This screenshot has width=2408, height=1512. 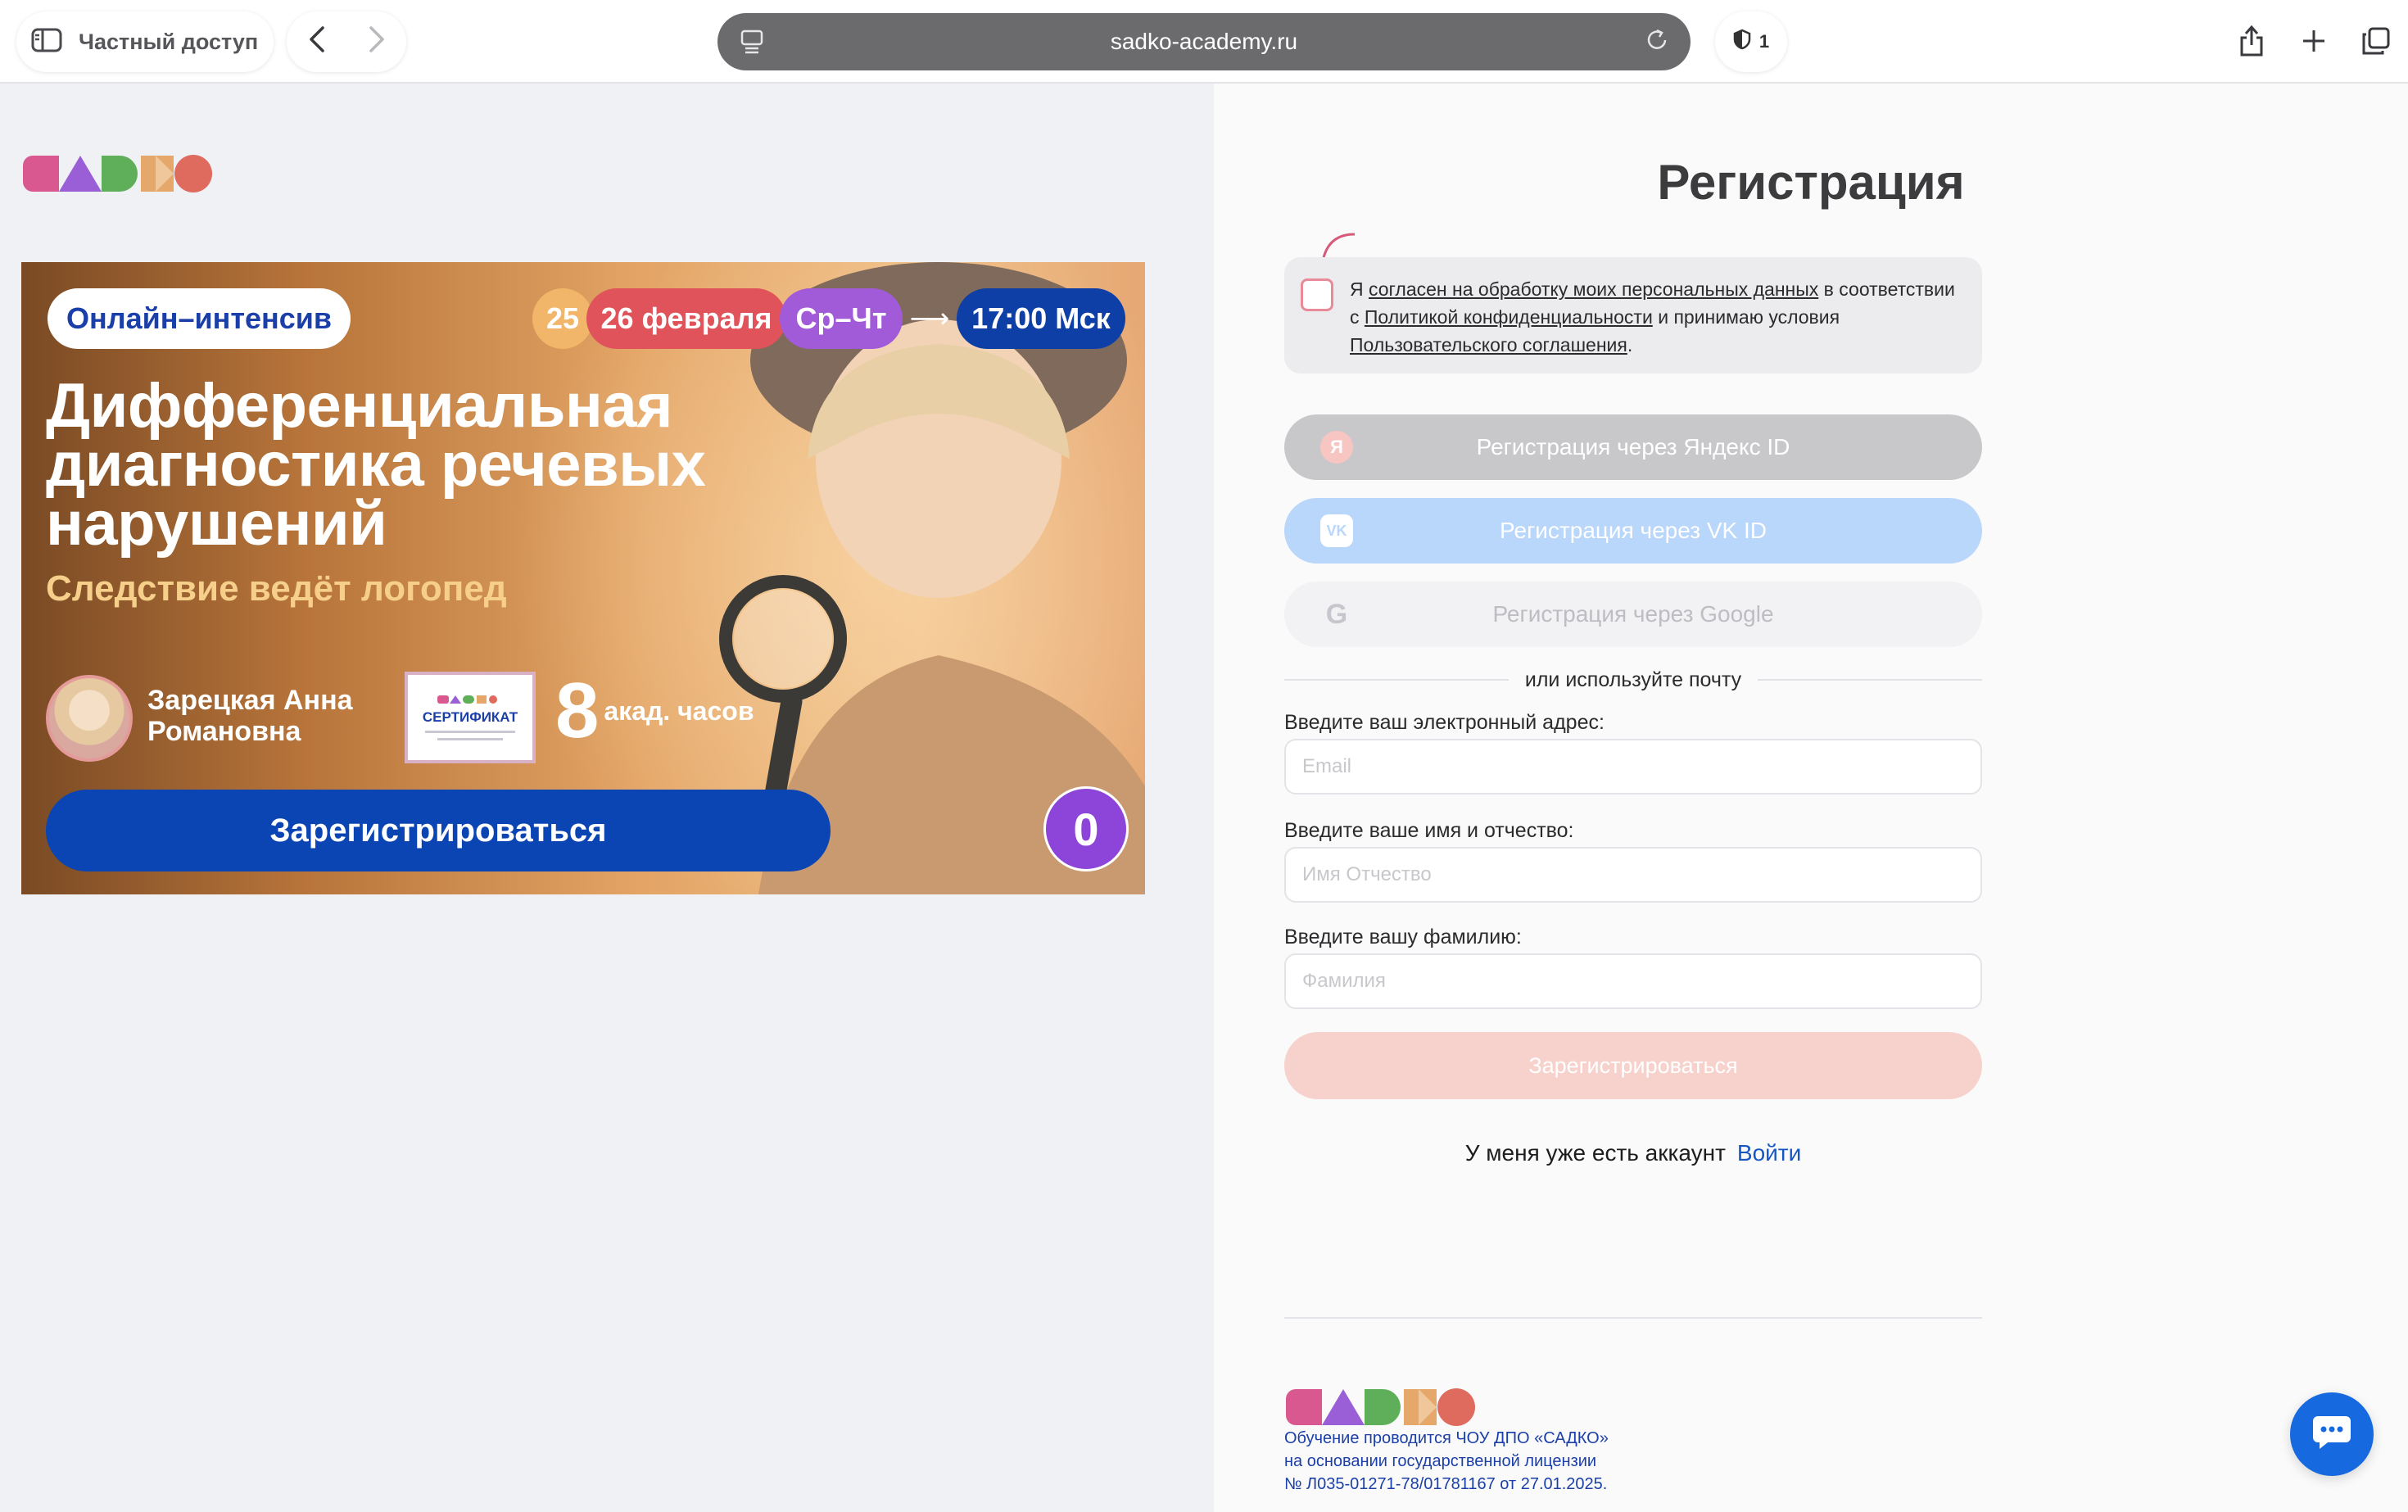 What do you see at coordinates (276, 588) in the screenshot?
I see `course-subtitle: Следствие ведёт логопед` at bounding box center [276, 588].